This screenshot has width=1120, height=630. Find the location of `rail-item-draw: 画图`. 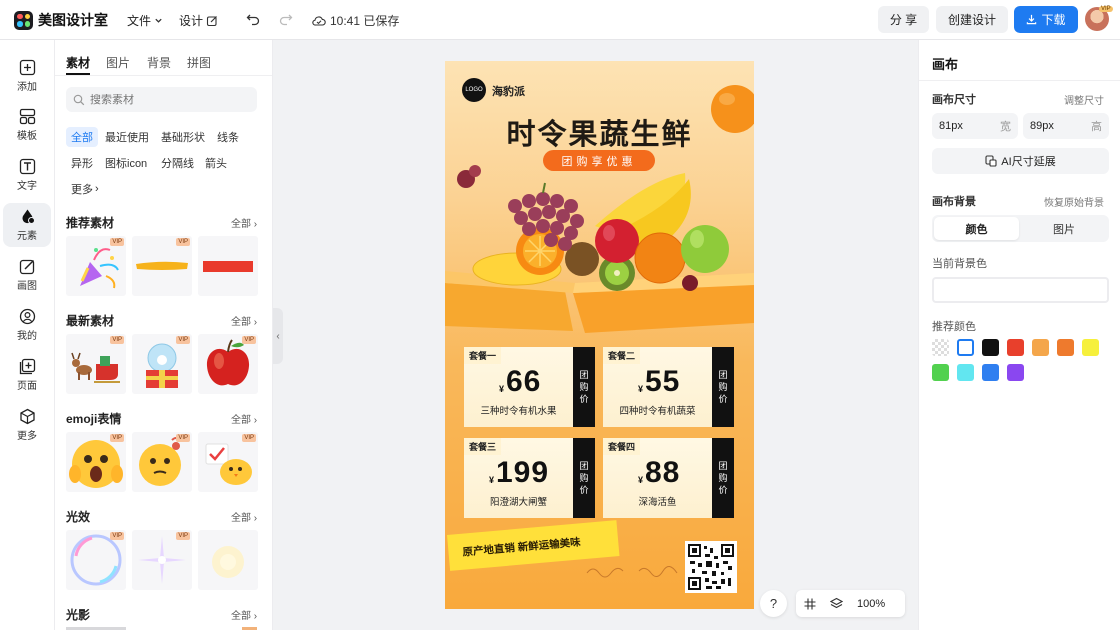

rail-item-draw: 画图 is located at coordinates (27, 275).